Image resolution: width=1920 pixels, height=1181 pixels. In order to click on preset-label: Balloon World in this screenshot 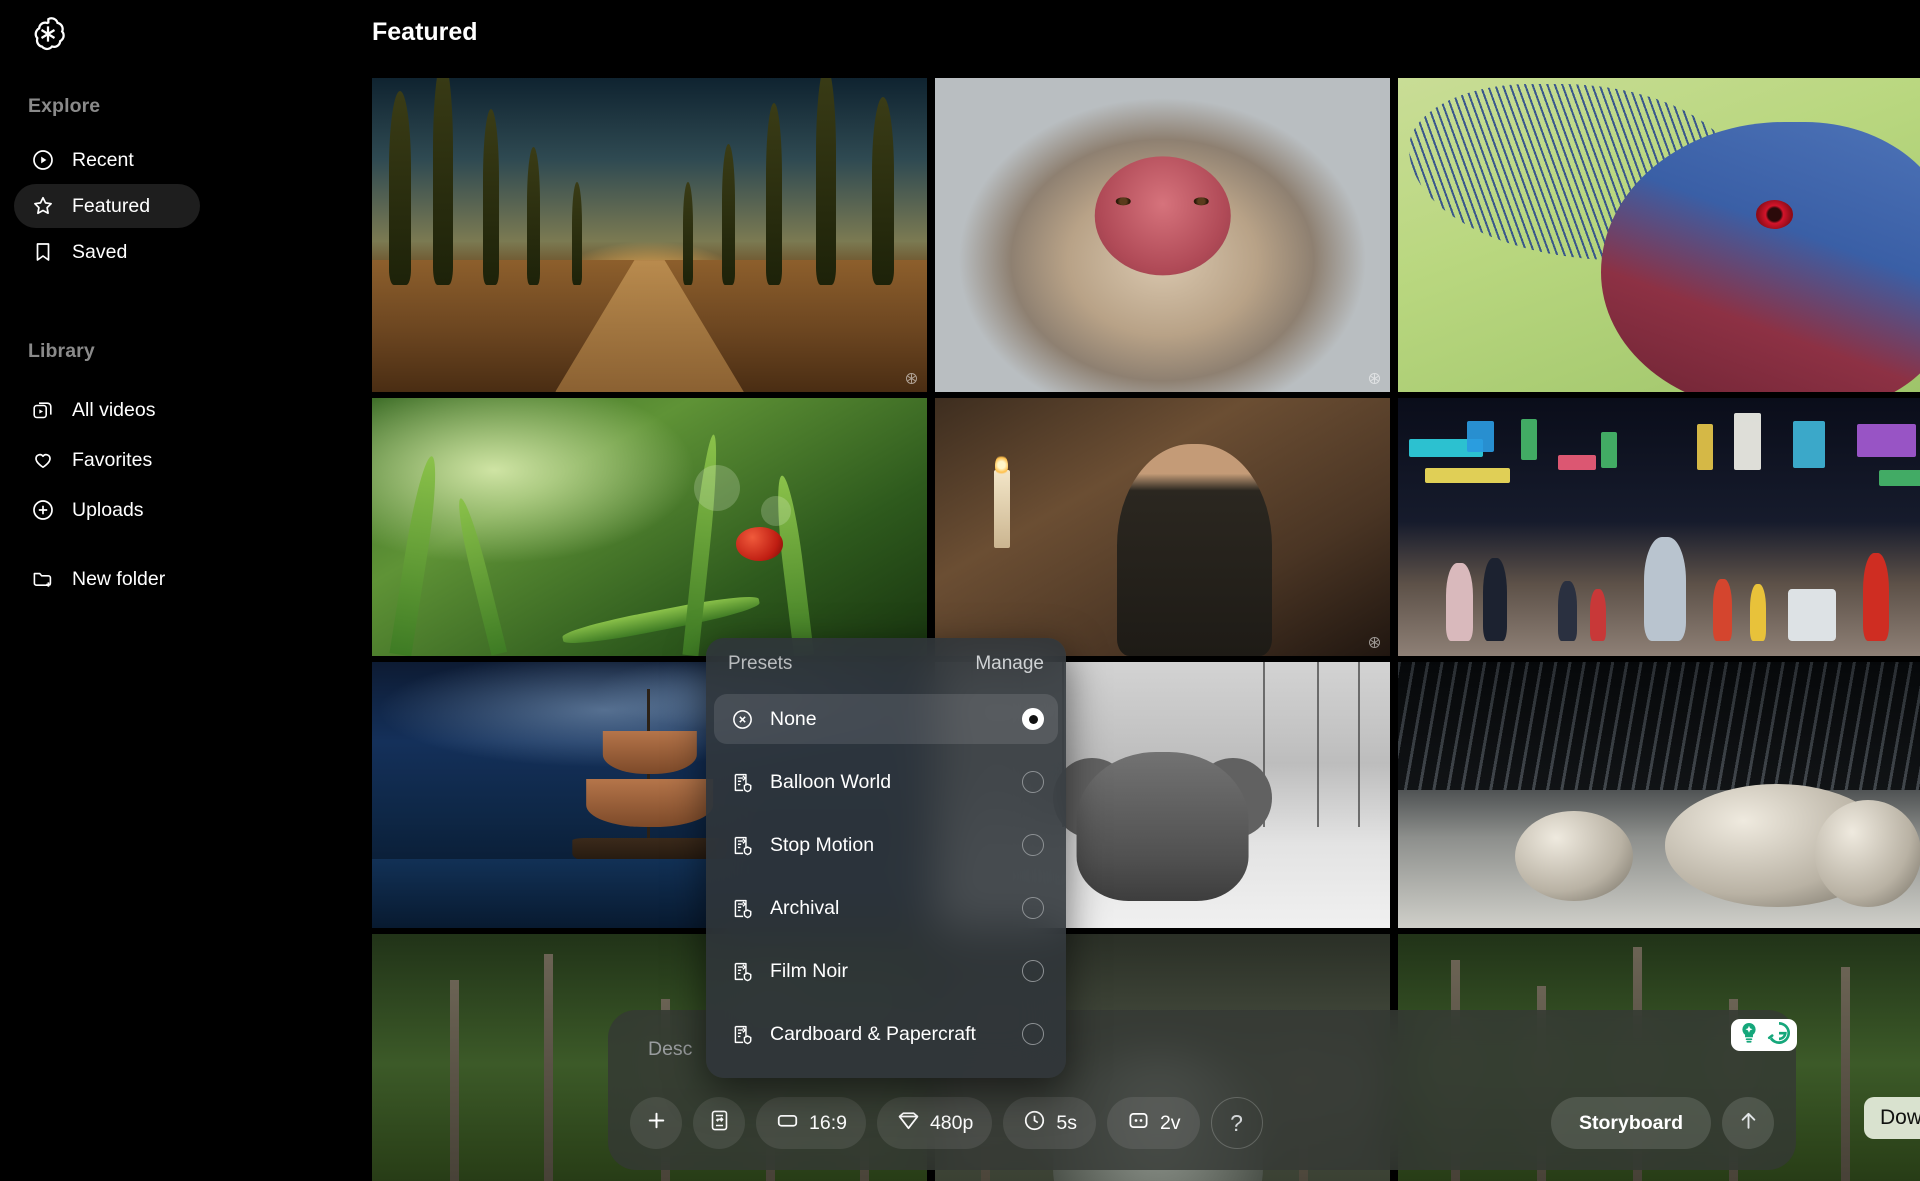, I will do `click(831, 781)`.